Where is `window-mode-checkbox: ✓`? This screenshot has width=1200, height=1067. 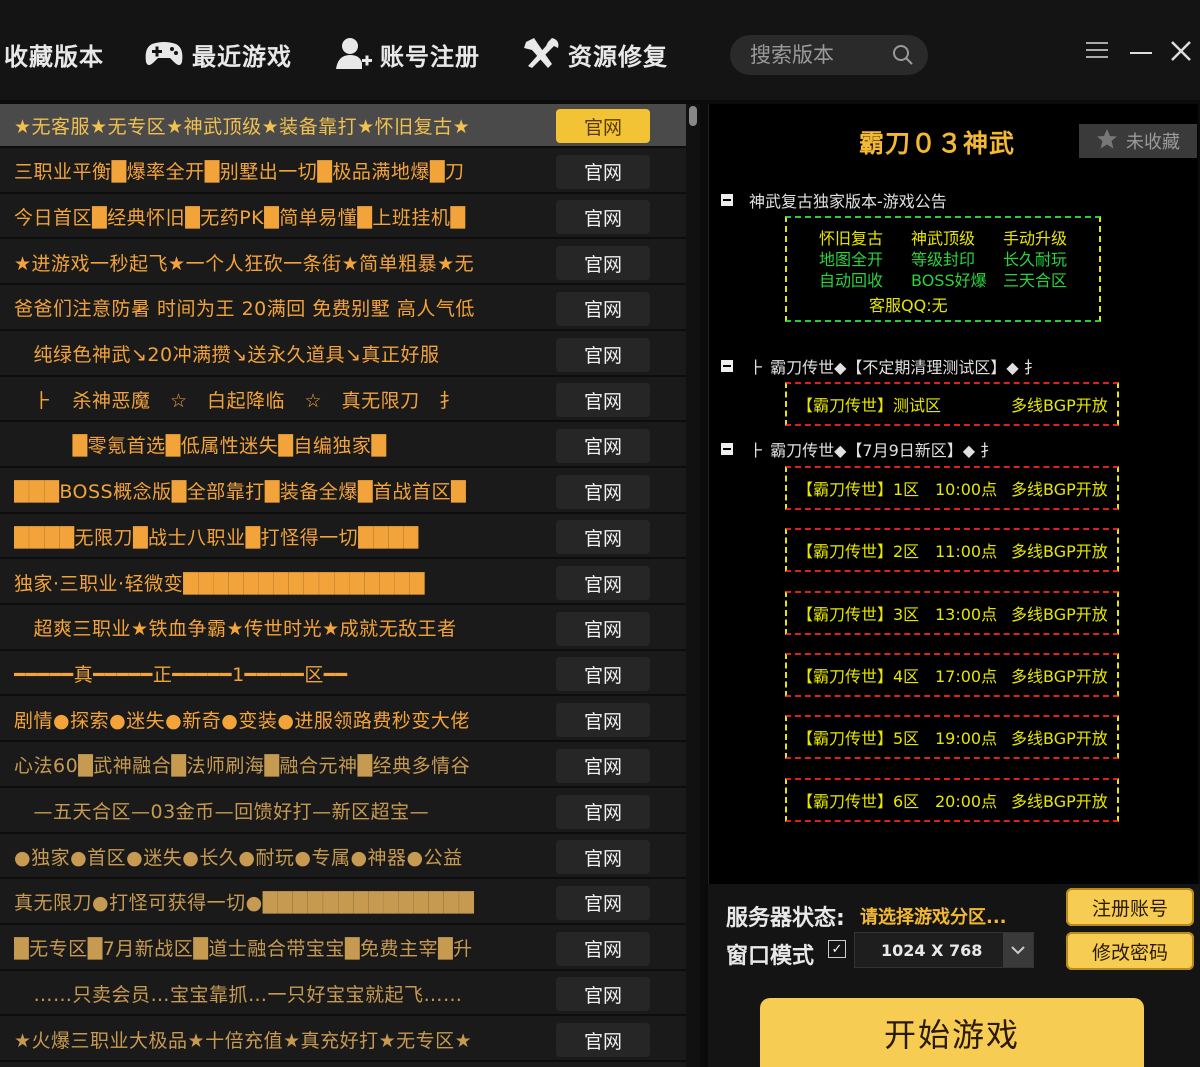
window-mode-checkbox: ✓ is located at coordinates (837, 949).